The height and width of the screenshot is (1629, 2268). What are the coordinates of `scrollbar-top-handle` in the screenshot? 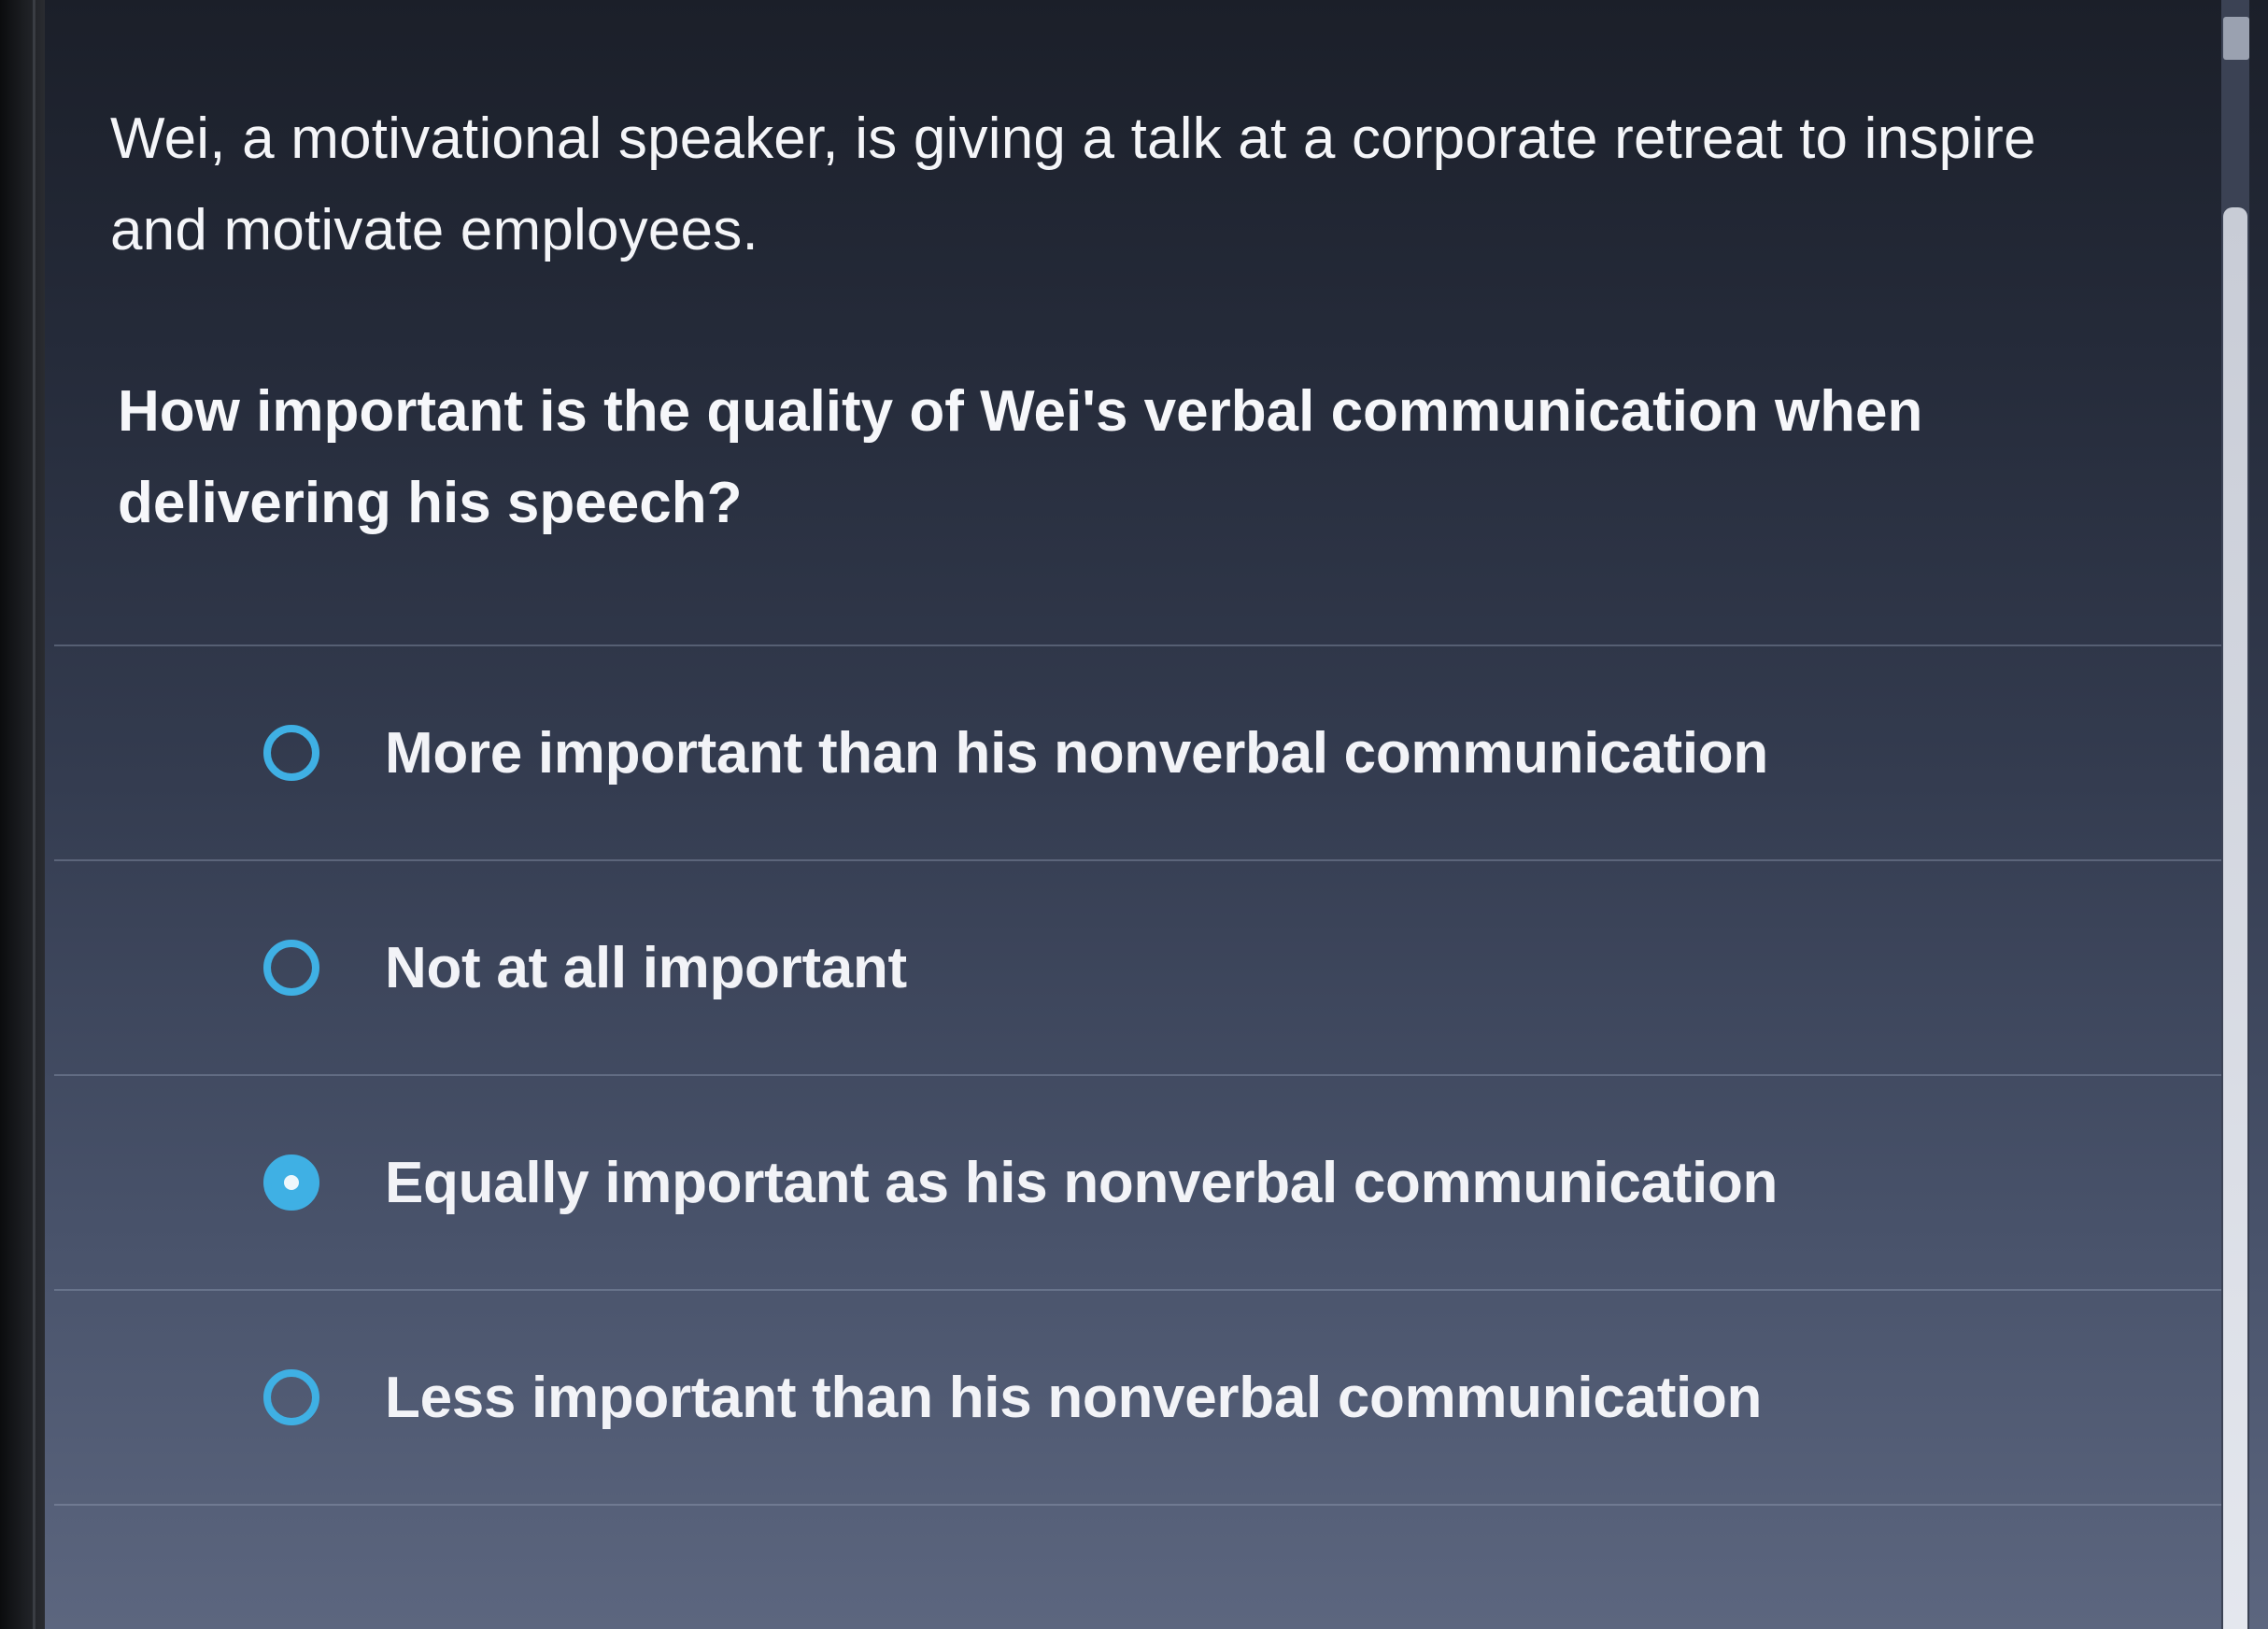 It's located at (2236, 38).